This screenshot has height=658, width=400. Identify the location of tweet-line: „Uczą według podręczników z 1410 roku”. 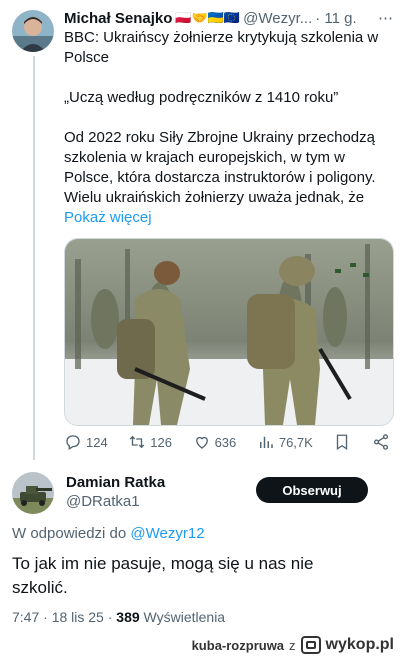
(201, 97).